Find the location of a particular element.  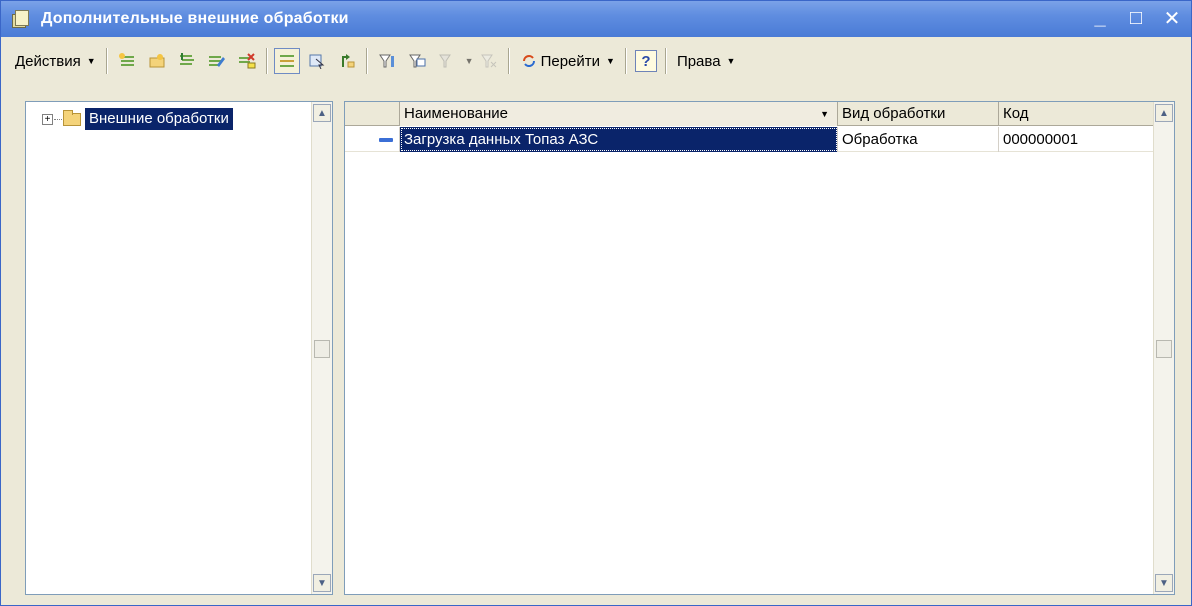

tree-scrollbar: ▲ ▼ is located at coordinates (321, 348).